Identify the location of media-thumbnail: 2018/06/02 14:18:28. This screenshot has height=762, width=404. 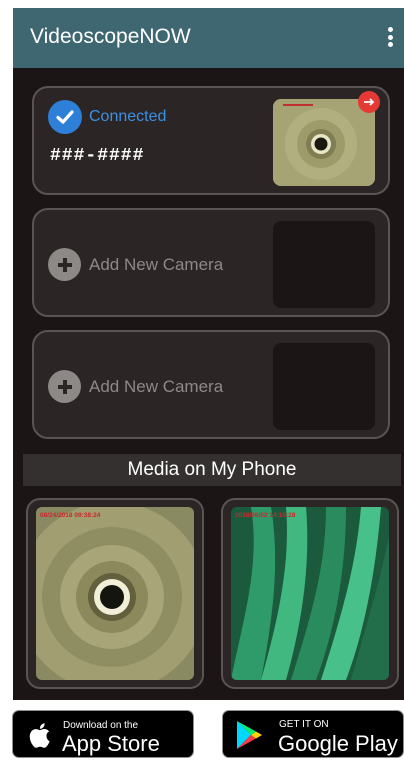
(310, 593).